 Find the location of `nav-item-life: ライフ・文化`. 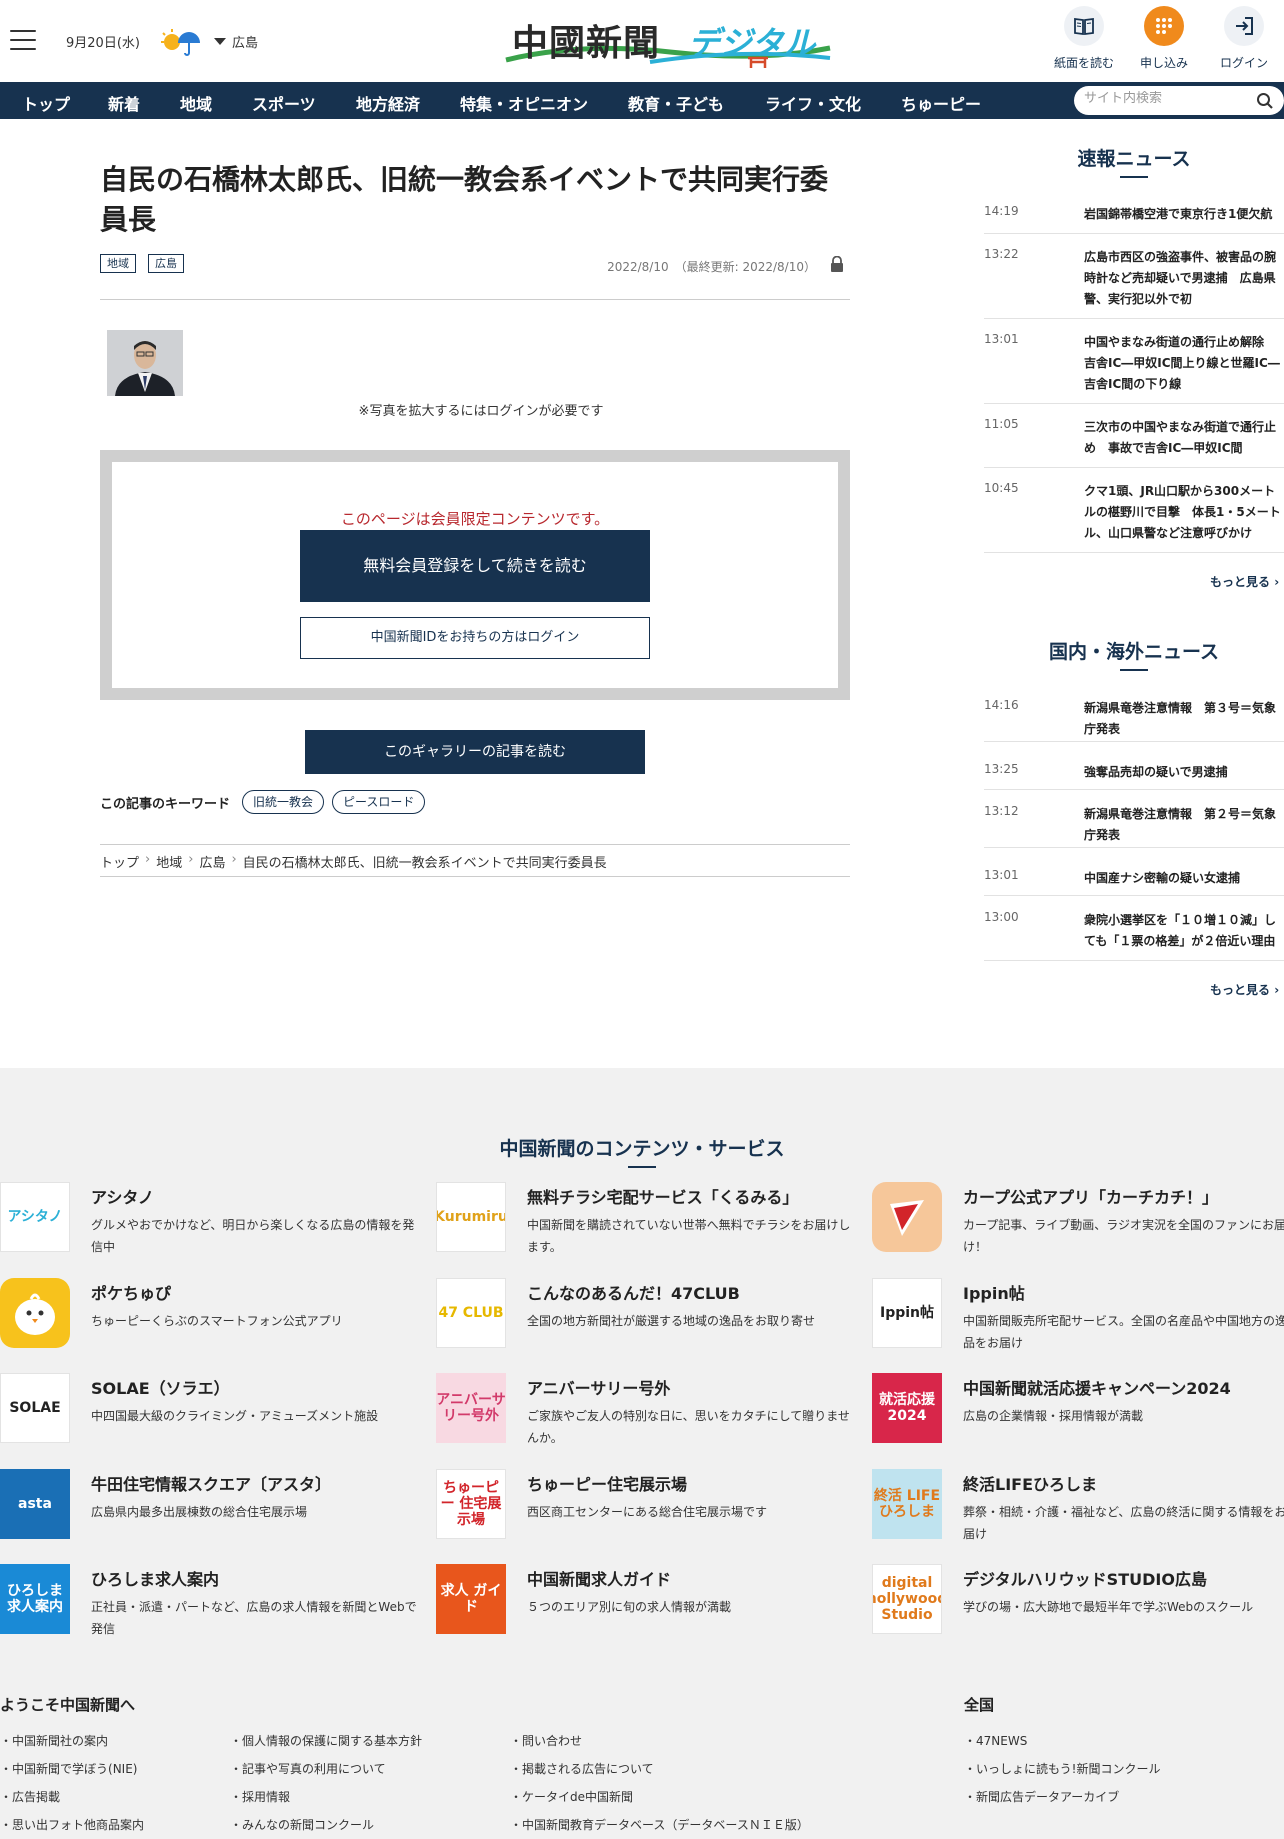

nav-item-life: ライフ・文化 is located at coordinates (813, 103).